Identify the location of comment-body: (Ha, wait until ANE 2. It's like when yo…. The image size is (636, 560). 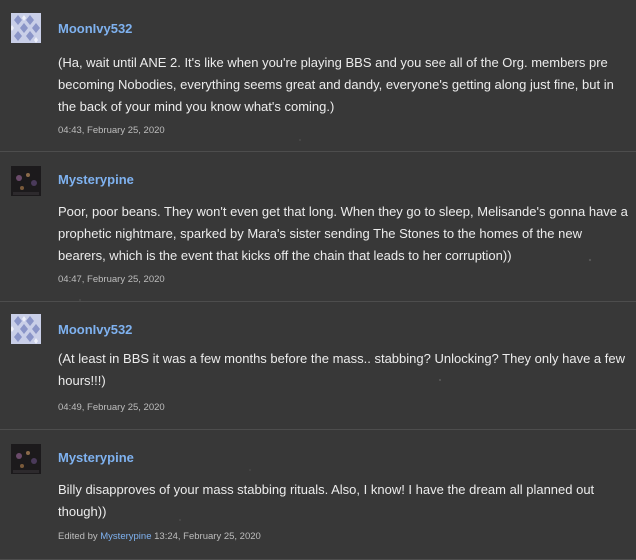
(336, 84).